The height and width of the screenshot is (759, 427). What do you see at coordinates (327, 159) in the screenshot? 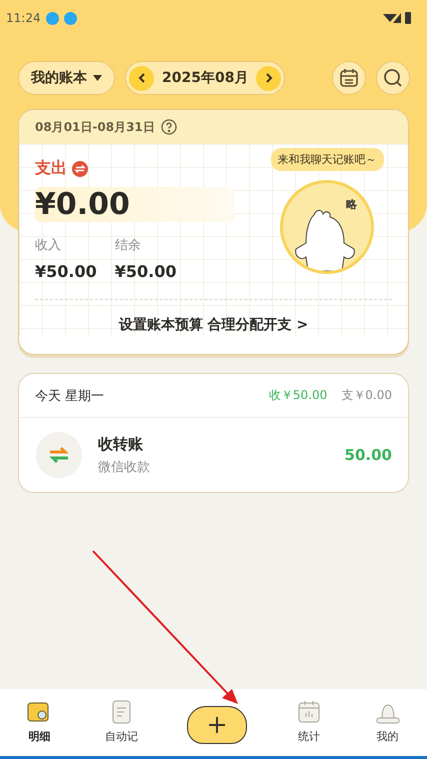
I see `speech-bubble: 来和我聊天记账吧～` at bounding box center [327, 159].